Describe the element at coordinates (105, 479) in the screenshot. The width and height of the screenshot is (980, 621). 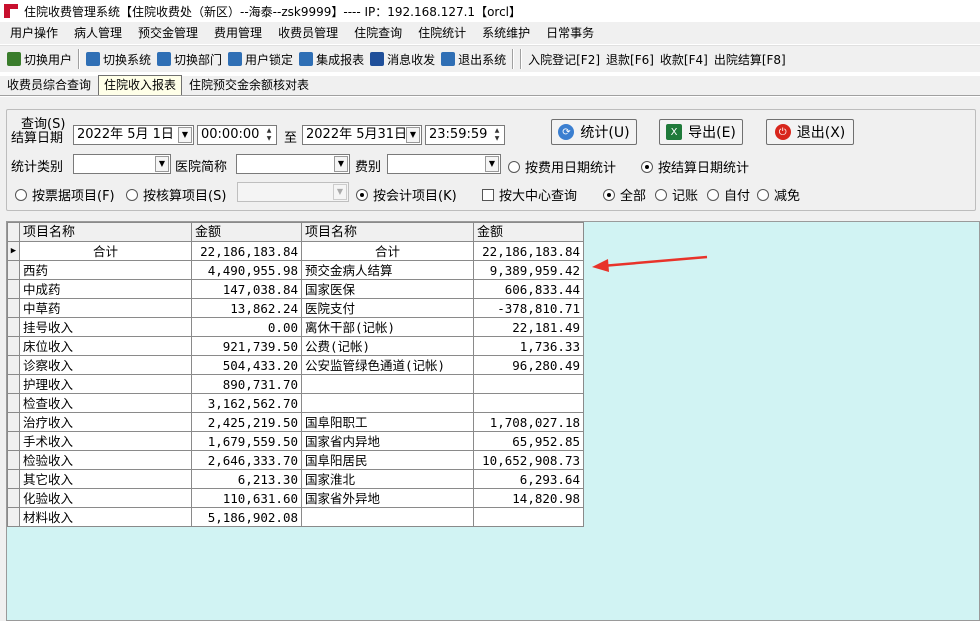
I see `table-cell: 其它收入` at that location.